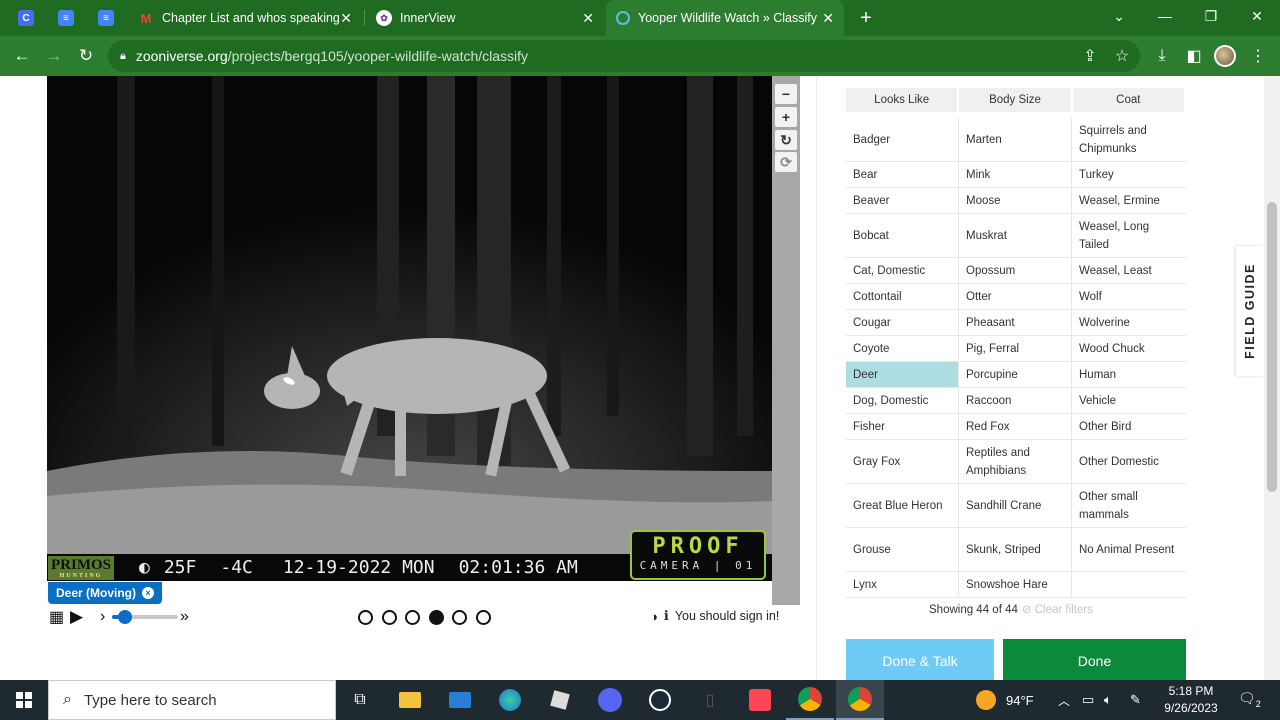  What do you see at coordinates (1015, 322) in the screenshot?
I see `species-choice: Pheasant` at bounding box center [1015, 322].